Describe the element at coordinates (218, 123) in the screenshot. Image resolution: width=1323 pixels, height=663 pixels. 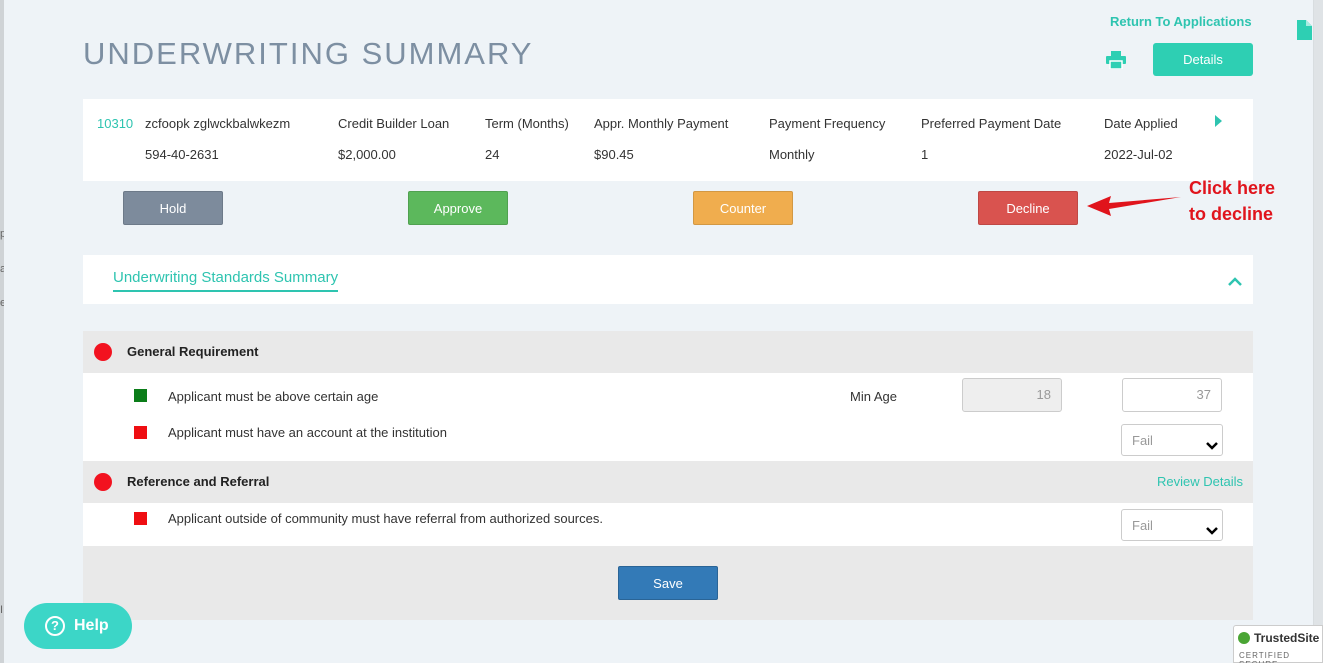
I see `applicant-name: zcfoopk zglwckbalwkezm` at that location.